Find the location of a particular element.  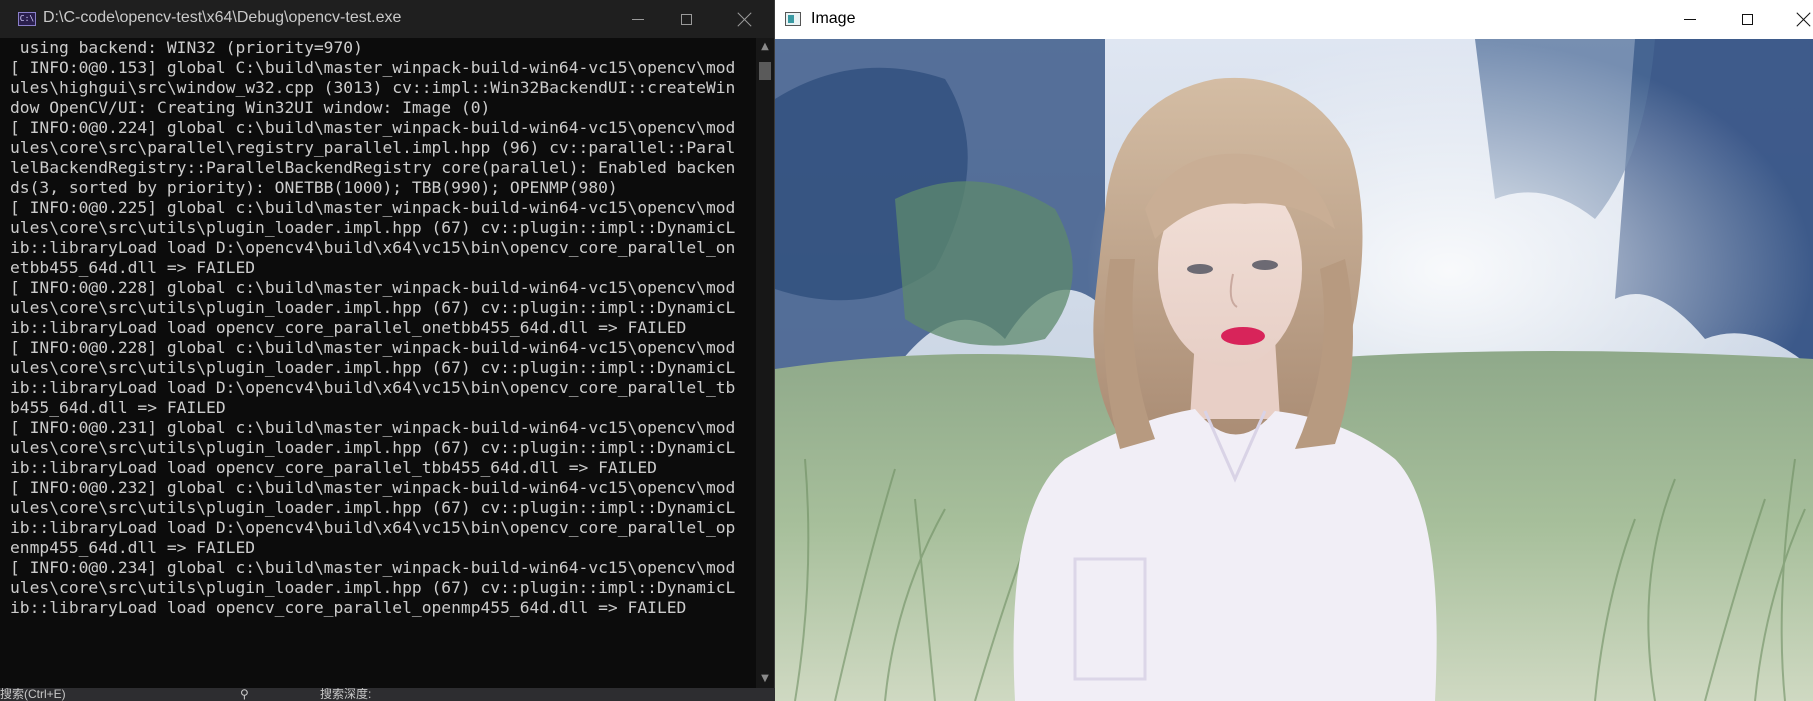

scroll-thumb is located at coordinates (765, 71).